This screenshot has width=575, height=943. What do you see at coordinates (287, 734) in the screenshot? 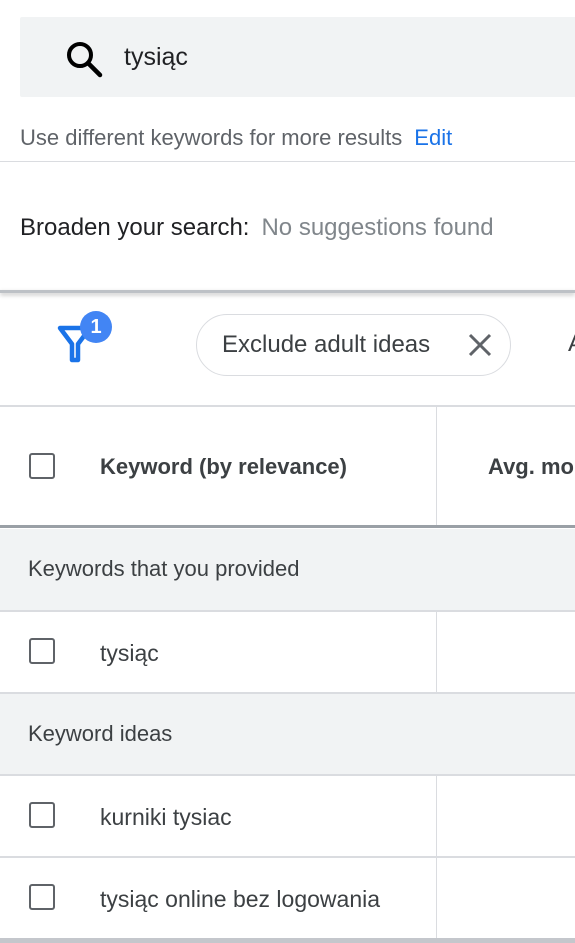
I see `group-header-ideas: Keyword ideas` at bounding box center [287, 734].